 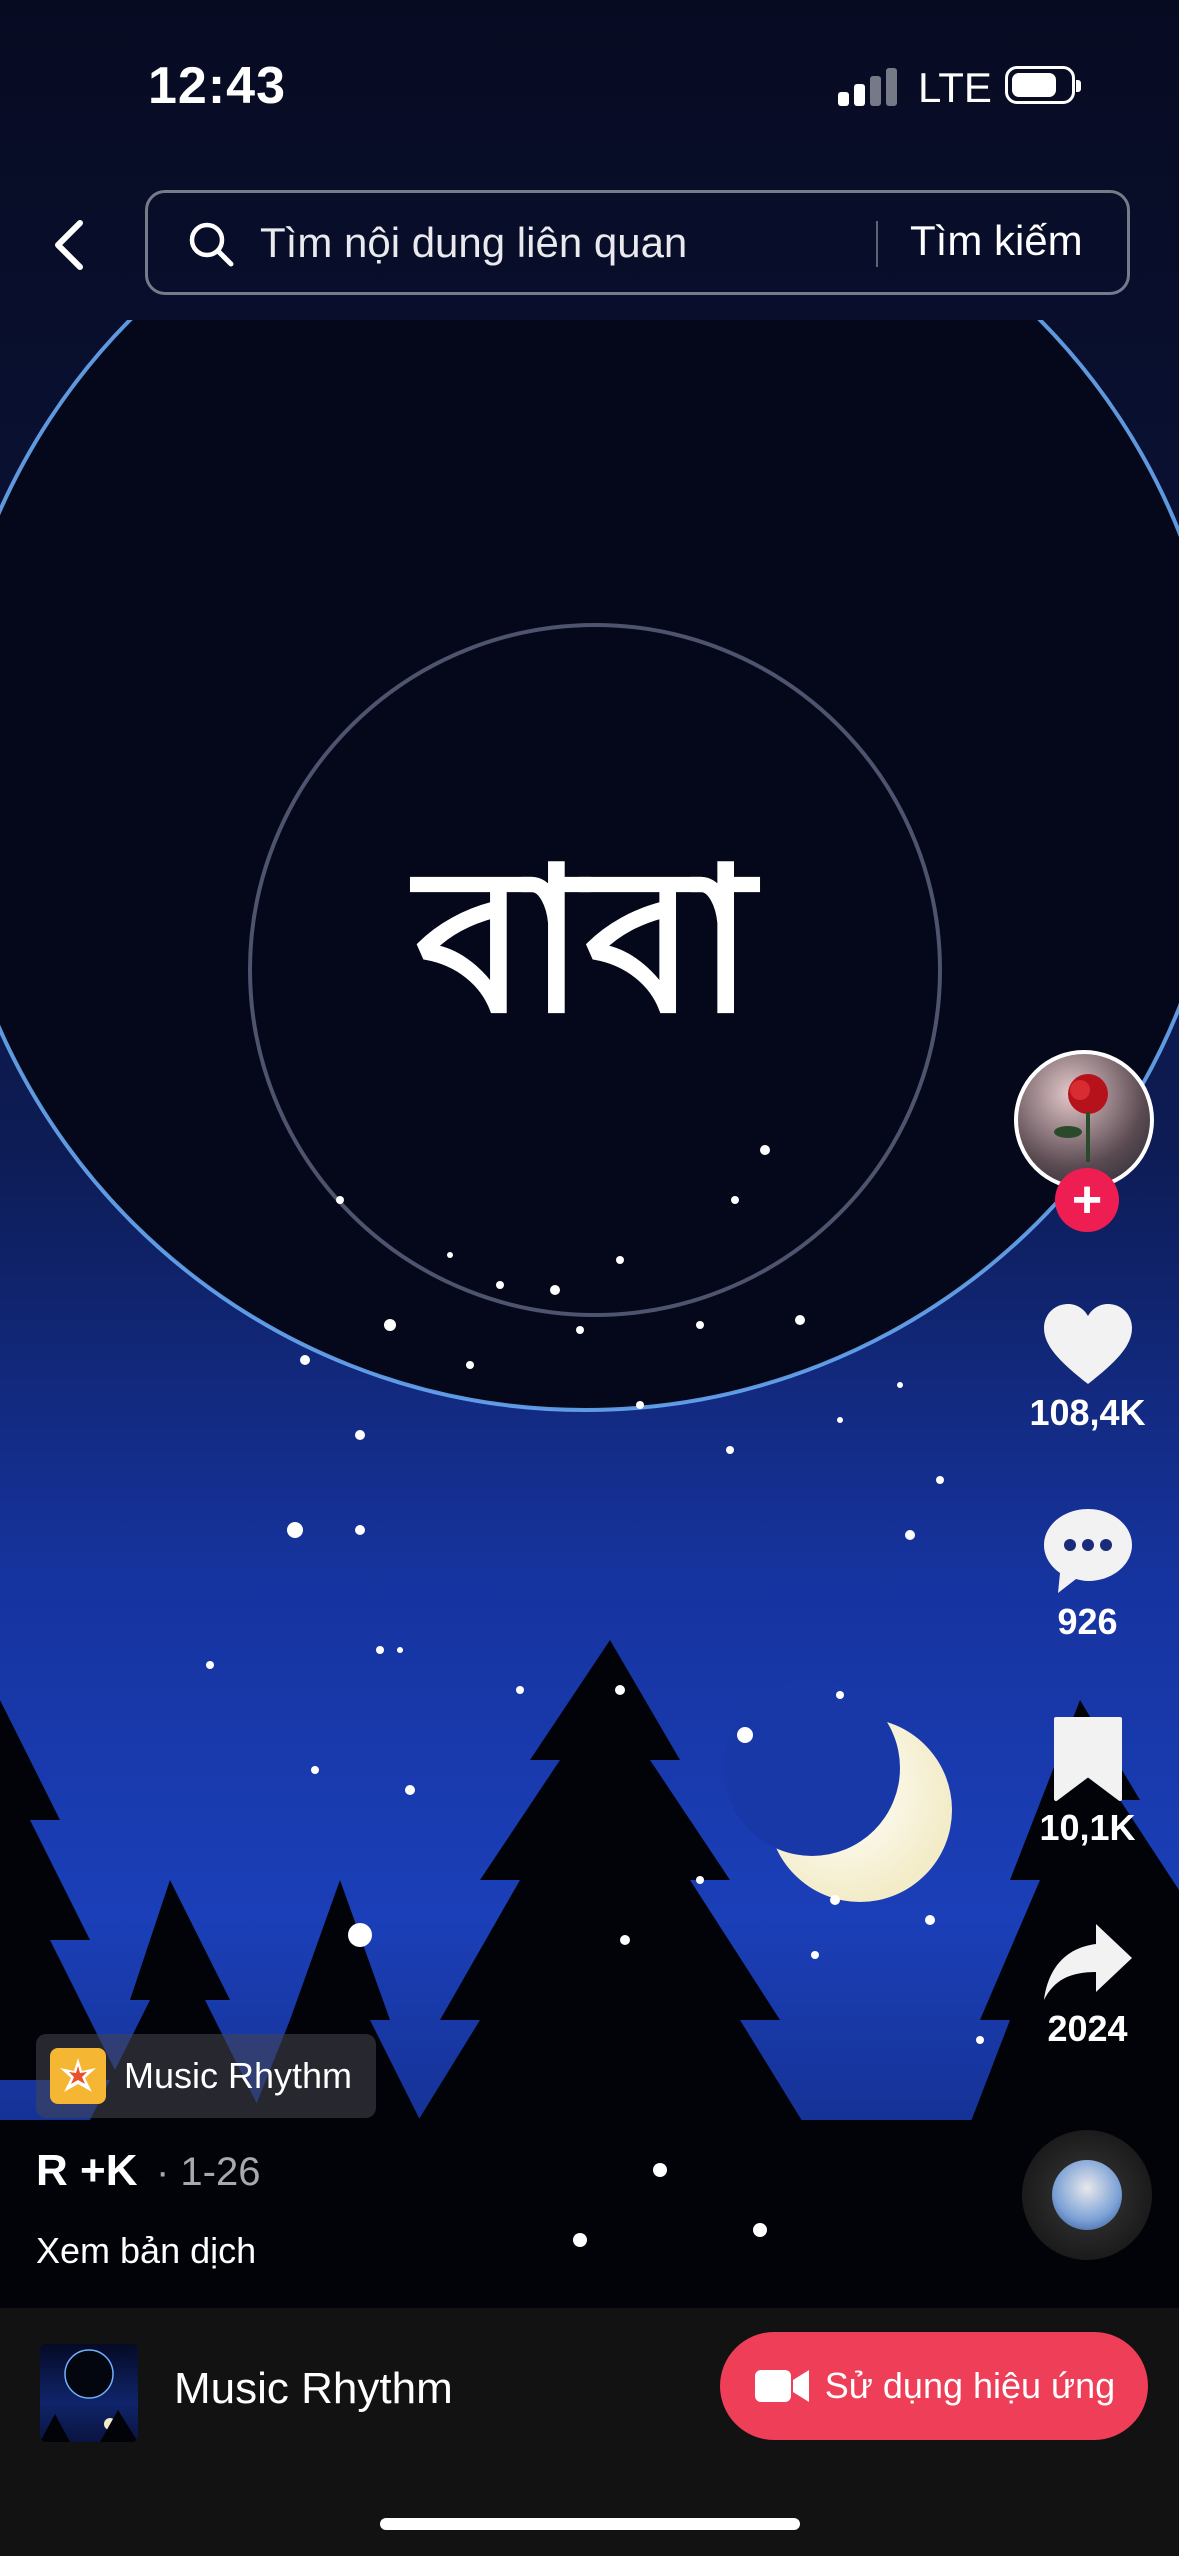 I want to click on video-camera-icon, so click(x=781, y=2386).